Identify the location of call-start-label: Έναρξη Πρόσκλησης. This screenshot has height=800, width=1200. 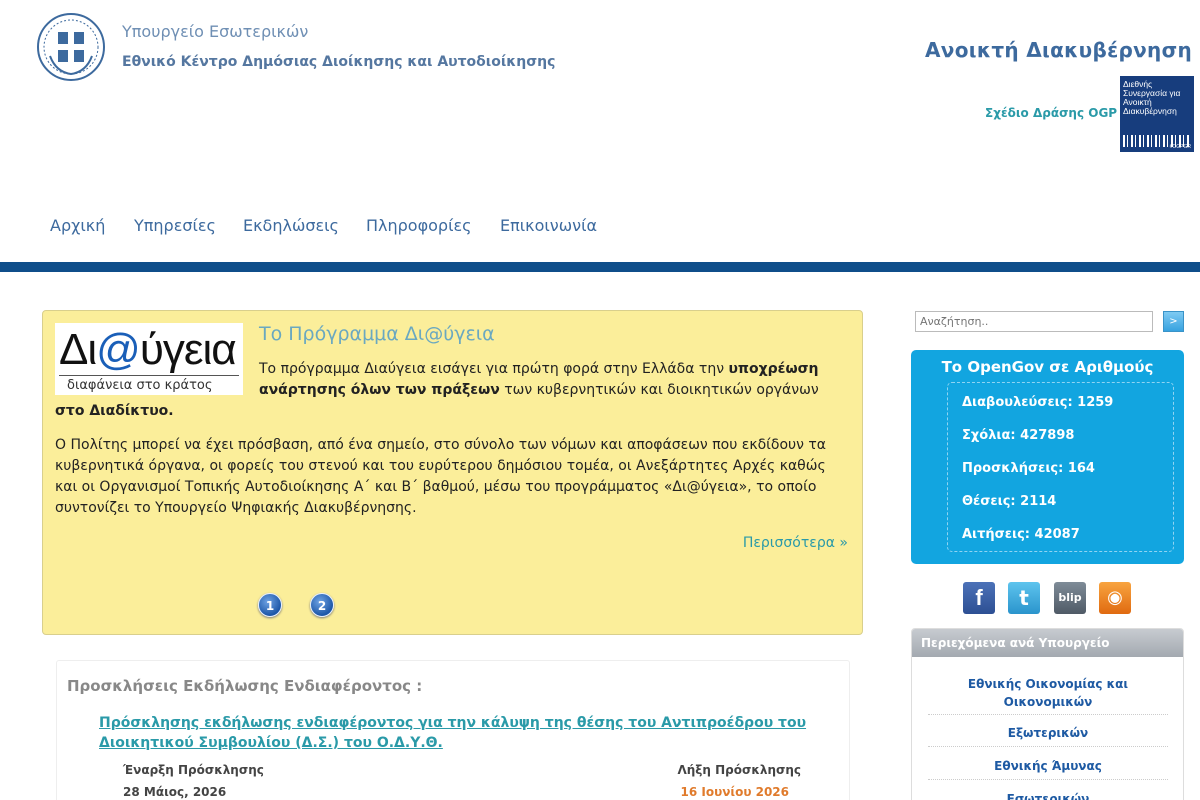
(193, 770).